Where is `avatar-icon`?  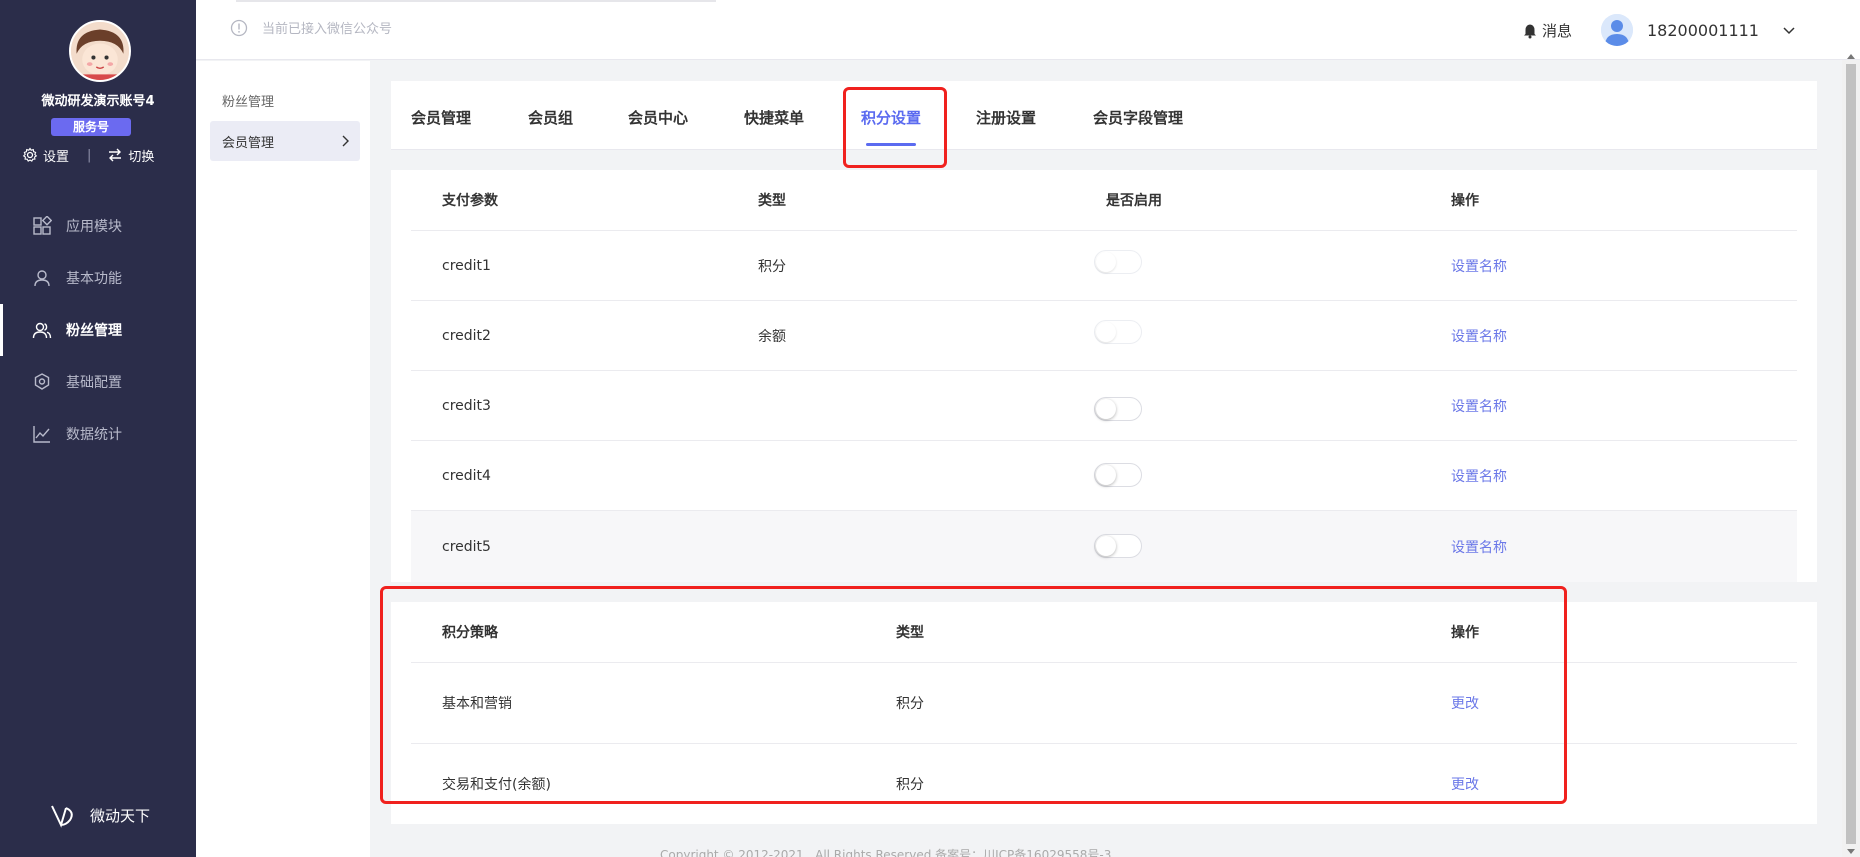 avatar-icon is located at coordinates (100, 51).